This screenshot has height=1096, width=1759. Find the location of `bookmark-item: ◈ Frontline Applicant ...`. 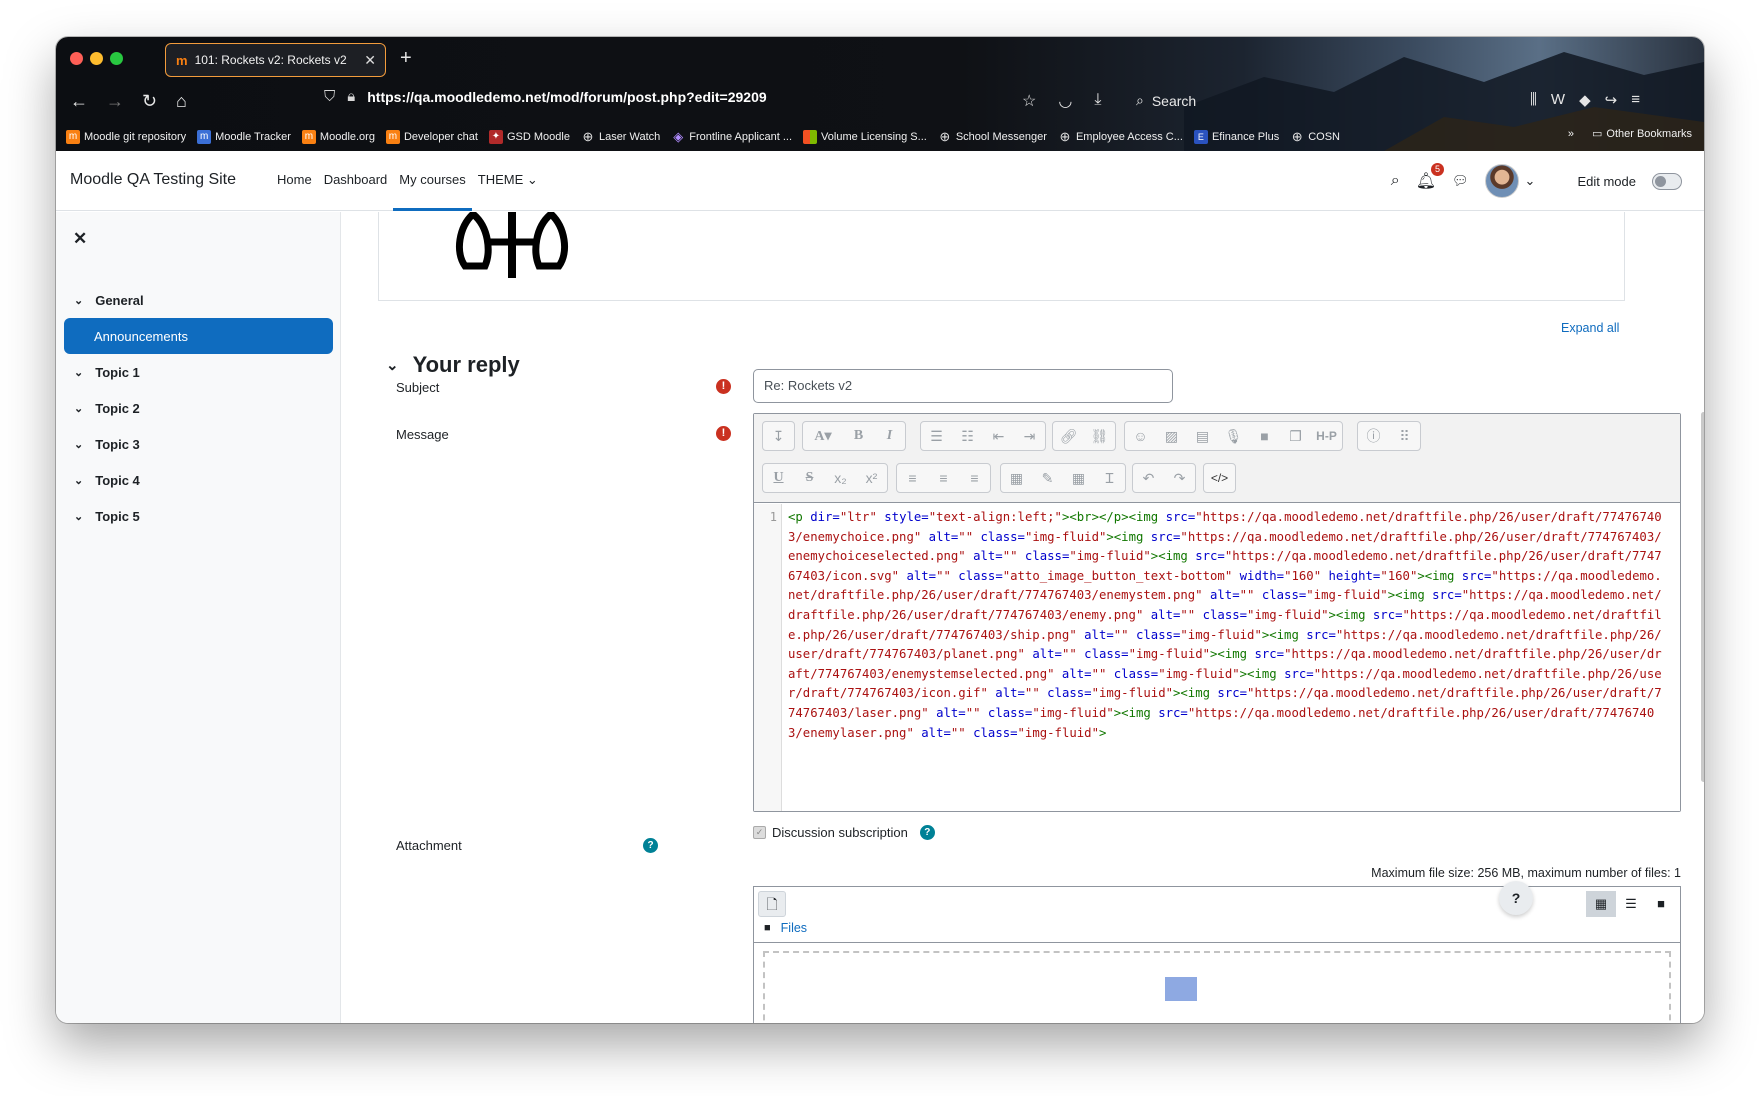

bookmark-item: ◈ Frontline Applicant ... is located at coordinates (731, 137).